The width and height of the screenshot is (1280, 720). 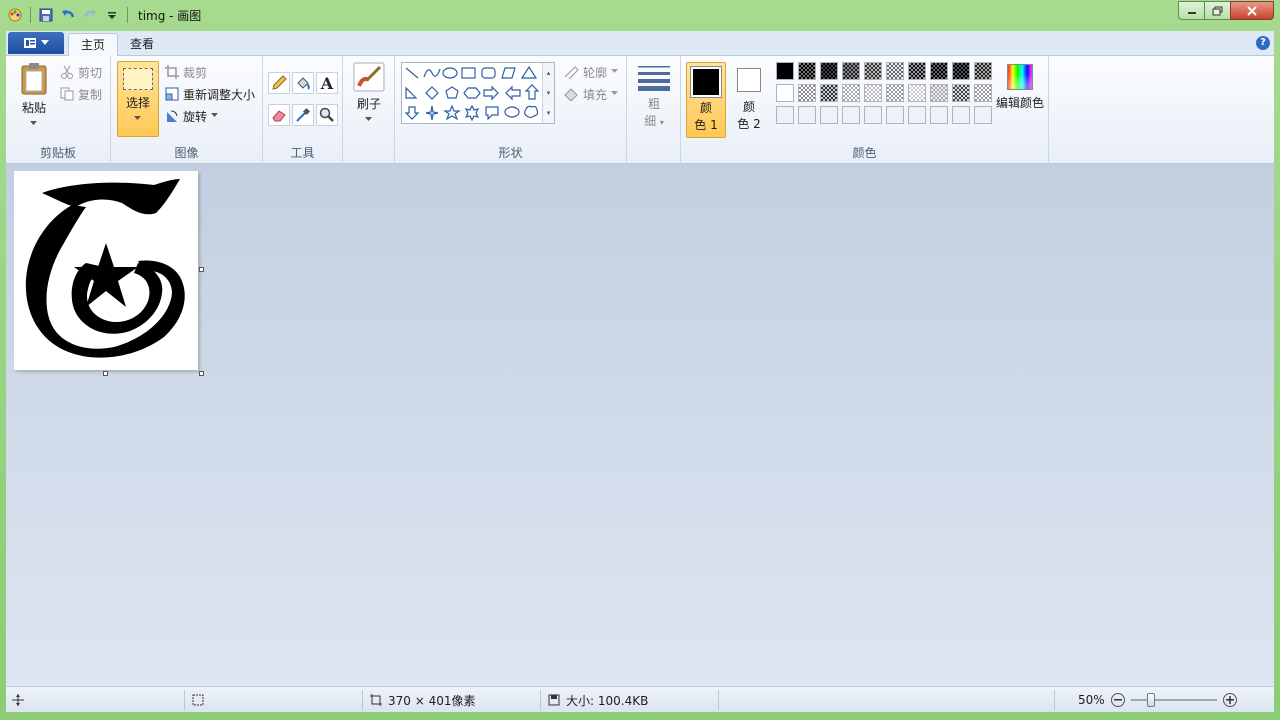 What do you see at coordinates (67, 72) in the screenshot?
I see `scissors-icon` at bounding box center [67, 72].